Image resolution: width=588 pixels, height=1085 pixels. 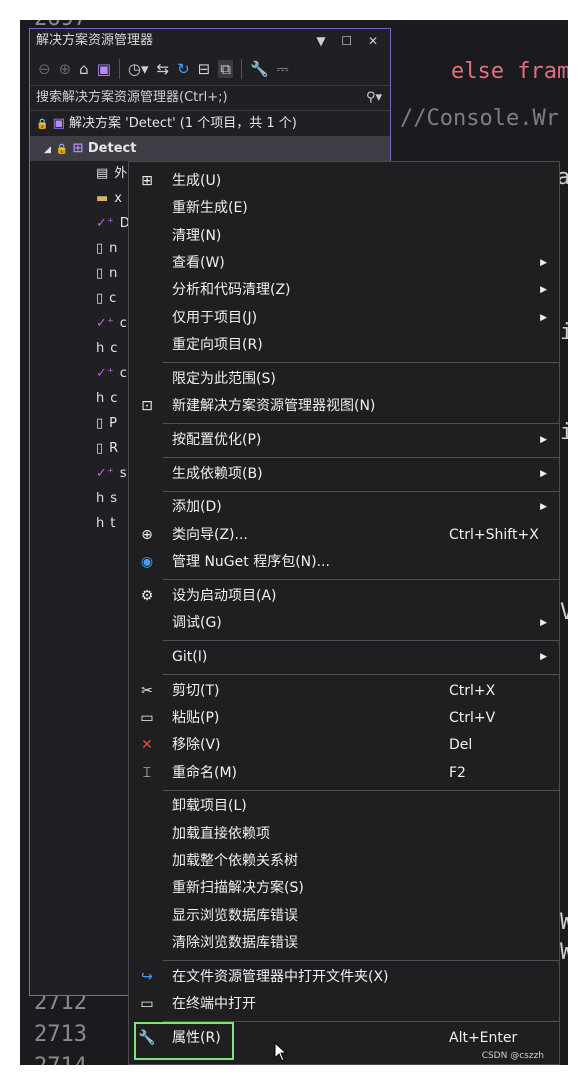 What do you see at coordinates (344, 943) in the screenshot?
I see `menu-item-26: 清除浏览数据库错误` at bounding box center [344, 943].